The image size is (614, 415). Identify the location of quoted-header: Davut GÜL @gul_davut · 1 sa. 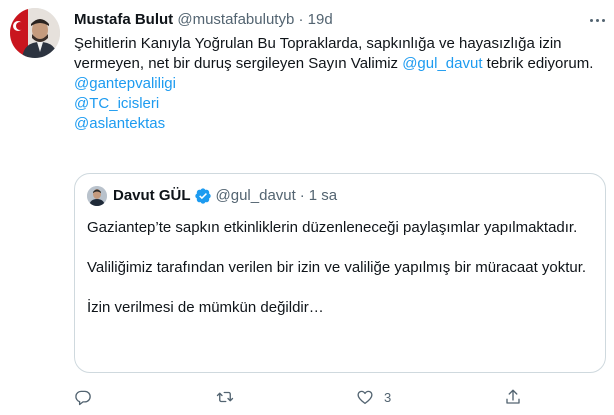
(225, 196).